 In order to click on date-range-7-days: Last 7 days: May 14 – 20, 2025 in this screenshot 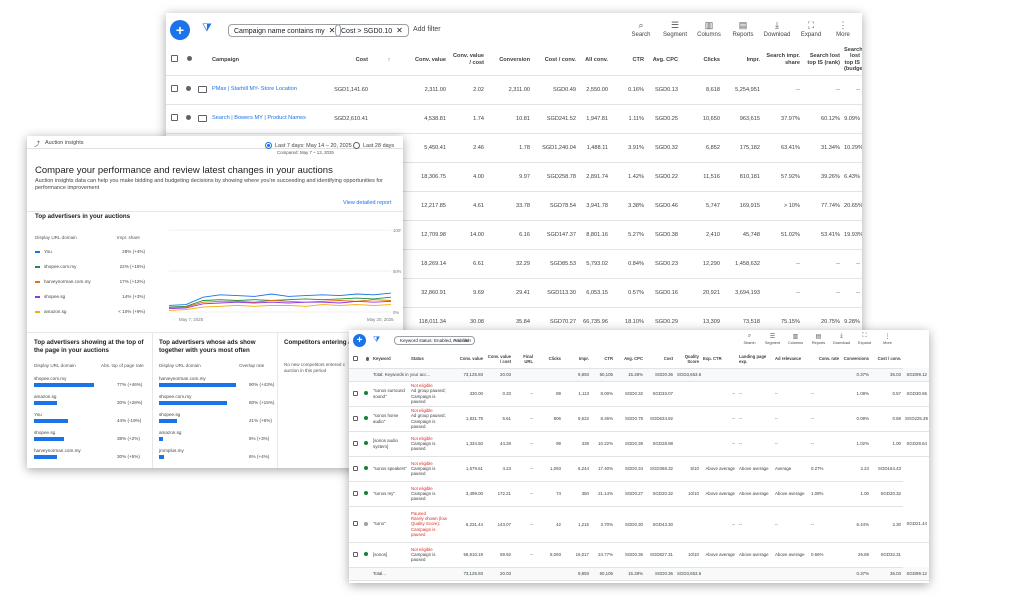, I will do `click(308, 145)`.